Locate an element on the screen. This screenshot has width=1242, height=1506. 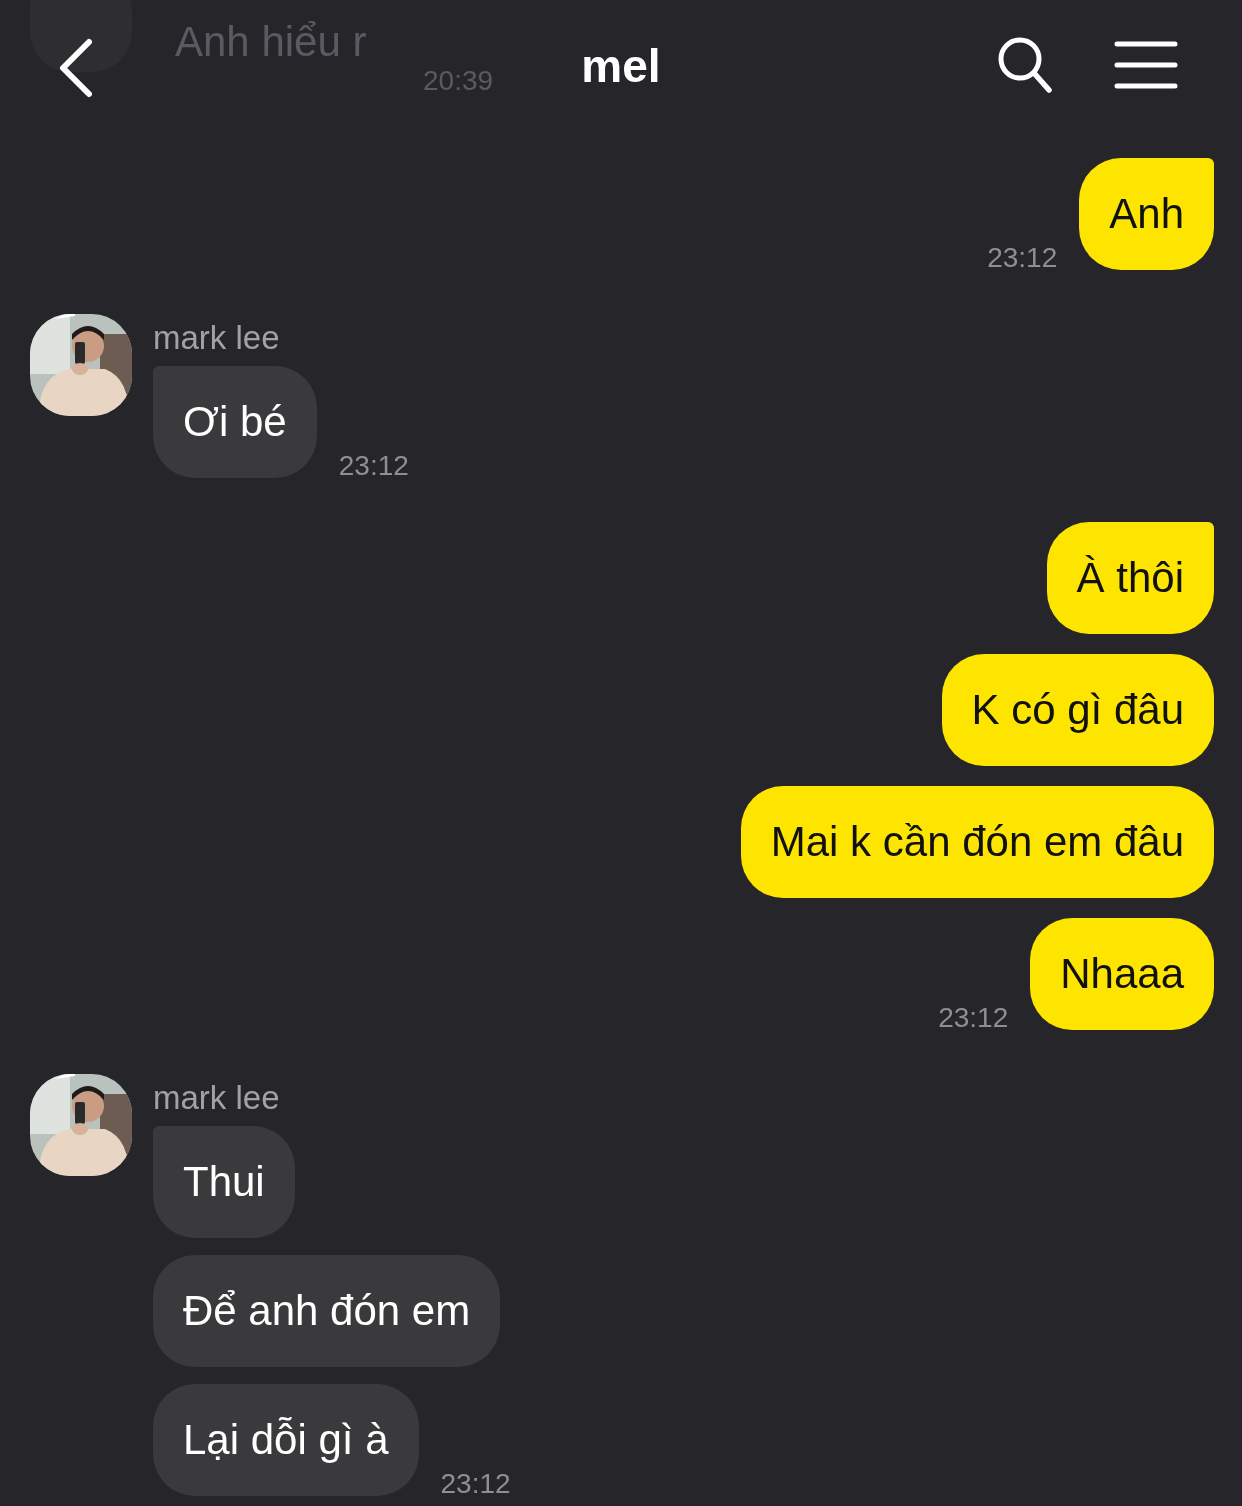
message-bubble: Anh is located at coordinates (1146, 214).